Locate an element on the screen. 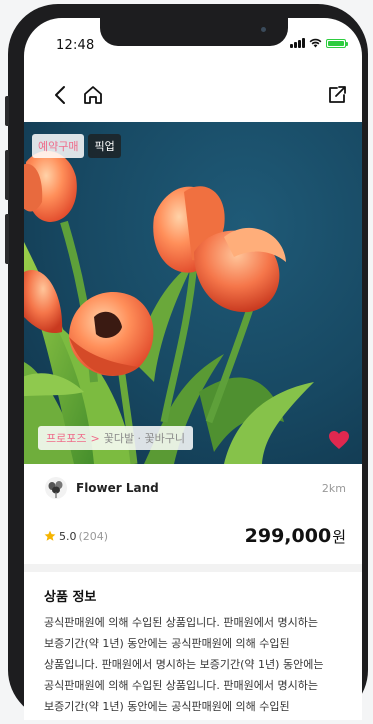  star-icon is located at coordinates (50, 535).